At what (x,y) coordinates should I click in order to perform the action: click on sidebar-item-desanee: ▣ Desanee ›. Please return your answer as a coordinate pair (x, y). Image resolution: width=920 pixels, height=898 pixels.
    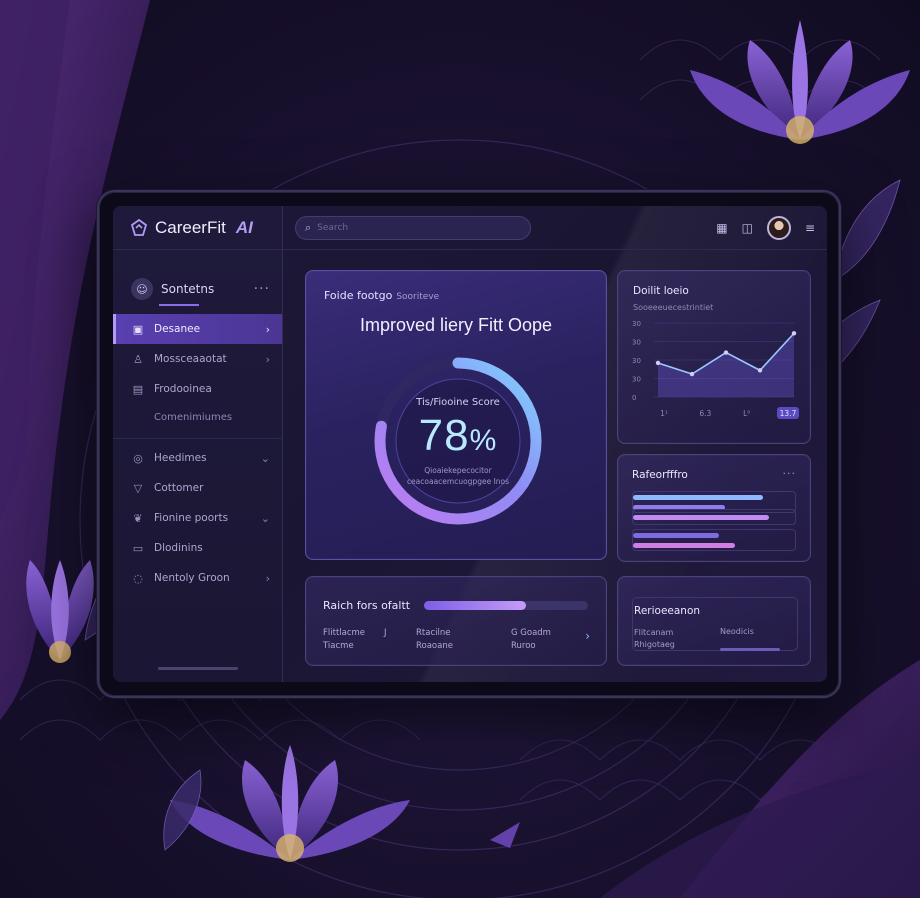
    Looking at the image, I should click on (197, 329).